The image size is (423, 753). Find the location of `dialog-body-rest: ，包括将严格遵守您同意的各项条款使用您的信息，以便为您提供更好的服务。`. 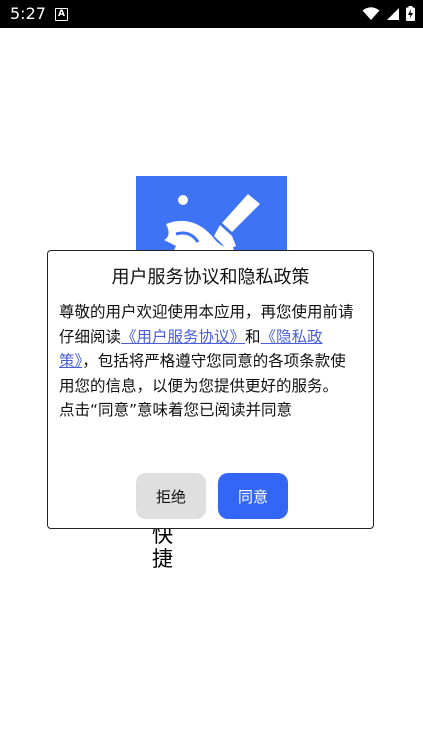

dialog-body-rest: ，包括将严格遵守您同意的各项条款使用您的信息，以便为您提供更好的服务。 is located at coordinates (202, 373).